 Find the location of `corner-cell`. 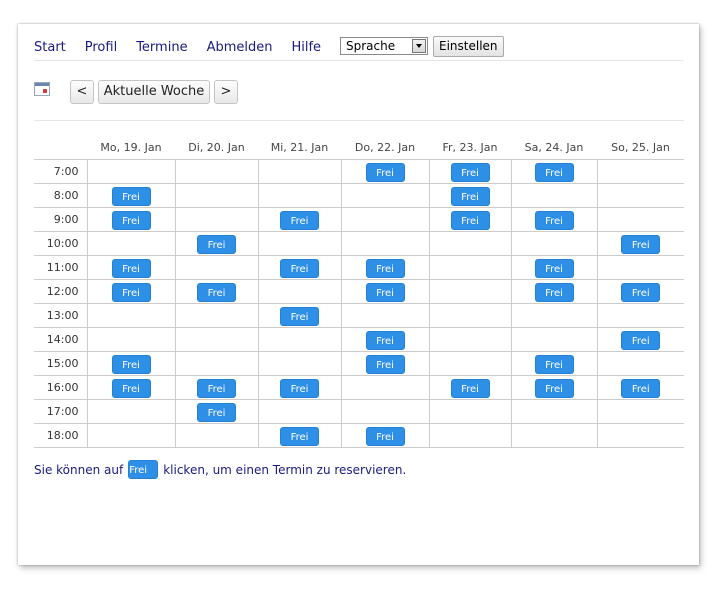

corner-cell is located at coordinates (60, 148).